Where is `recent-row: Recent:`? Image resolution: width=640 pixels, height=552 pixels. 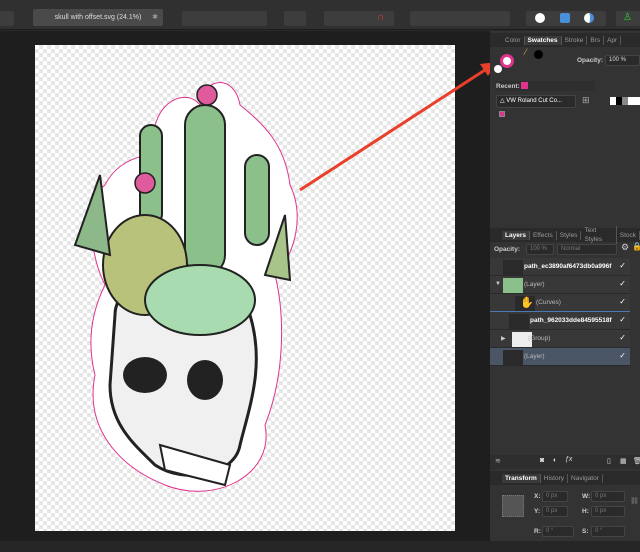
recent-row: Recent: is located at coordinates (545, 86).